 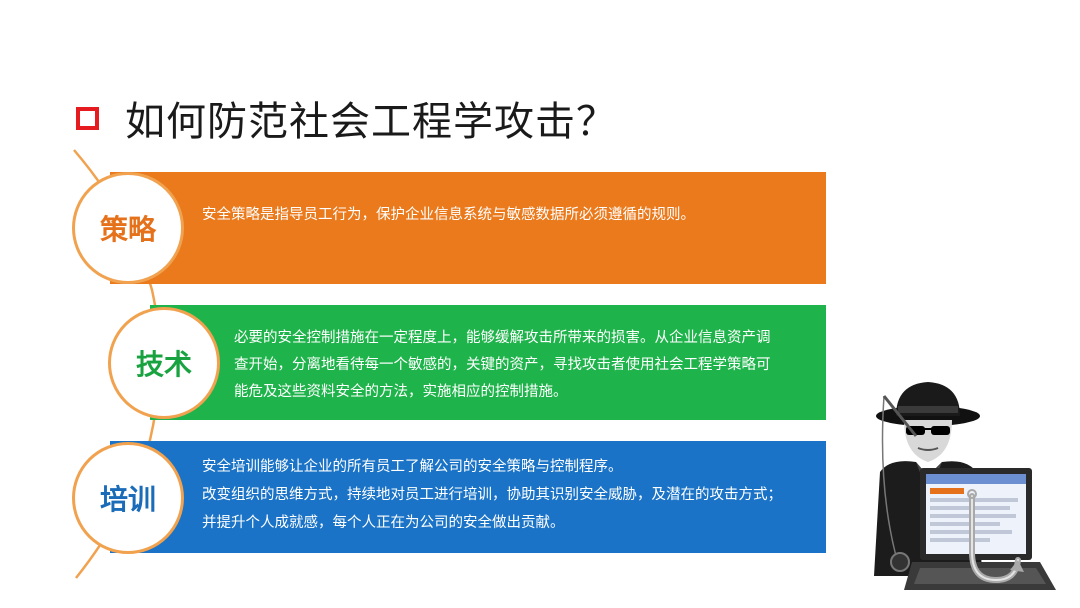 I want to click on banner-technology-line: 必要的安全控制措施在一定程度上，能够缓解攻击所带来的损害。从企业信息资产调, so click(x=502, y=338).